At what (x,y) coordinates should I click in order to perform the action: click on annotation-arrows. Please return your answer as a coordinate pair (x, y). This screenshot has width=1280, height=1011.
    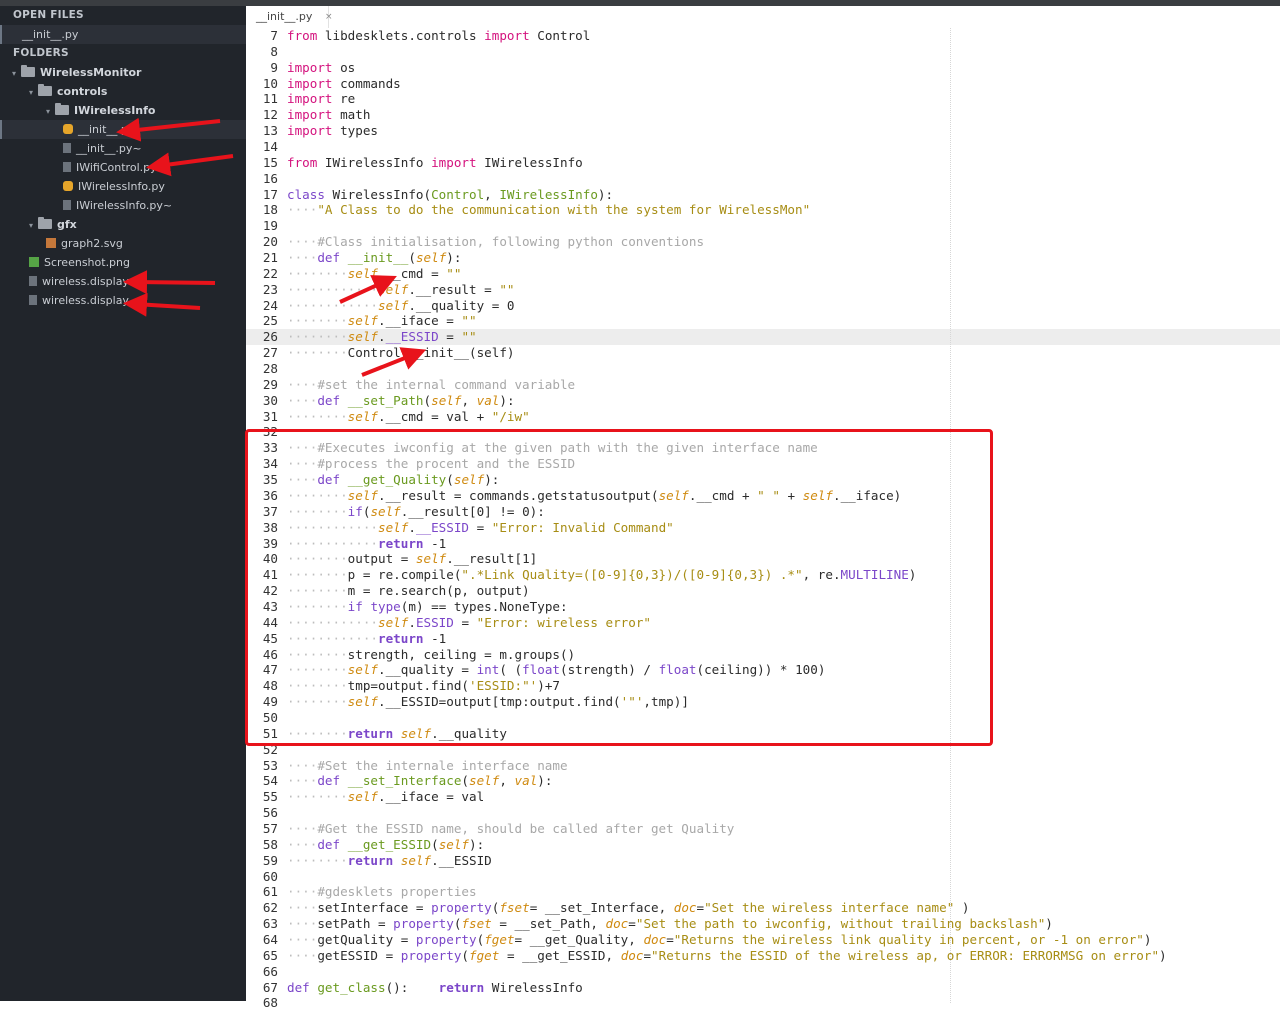
    Looking at the image, I should click on (271, 247).